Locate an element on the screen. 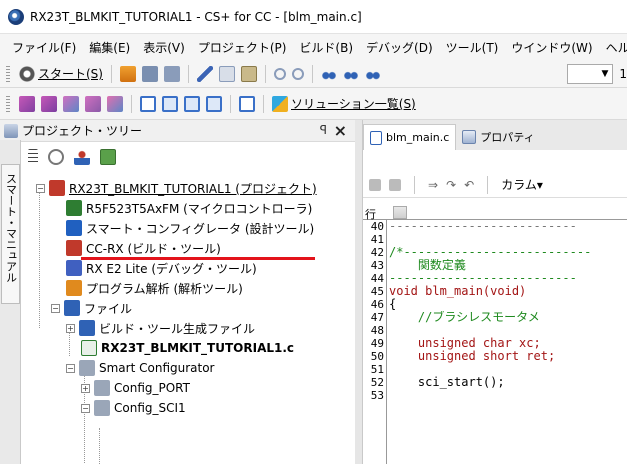 Image resolution: width=627 pixels, height=464 pixels. debug-disconnect-button is located at coordinates (93, 104).